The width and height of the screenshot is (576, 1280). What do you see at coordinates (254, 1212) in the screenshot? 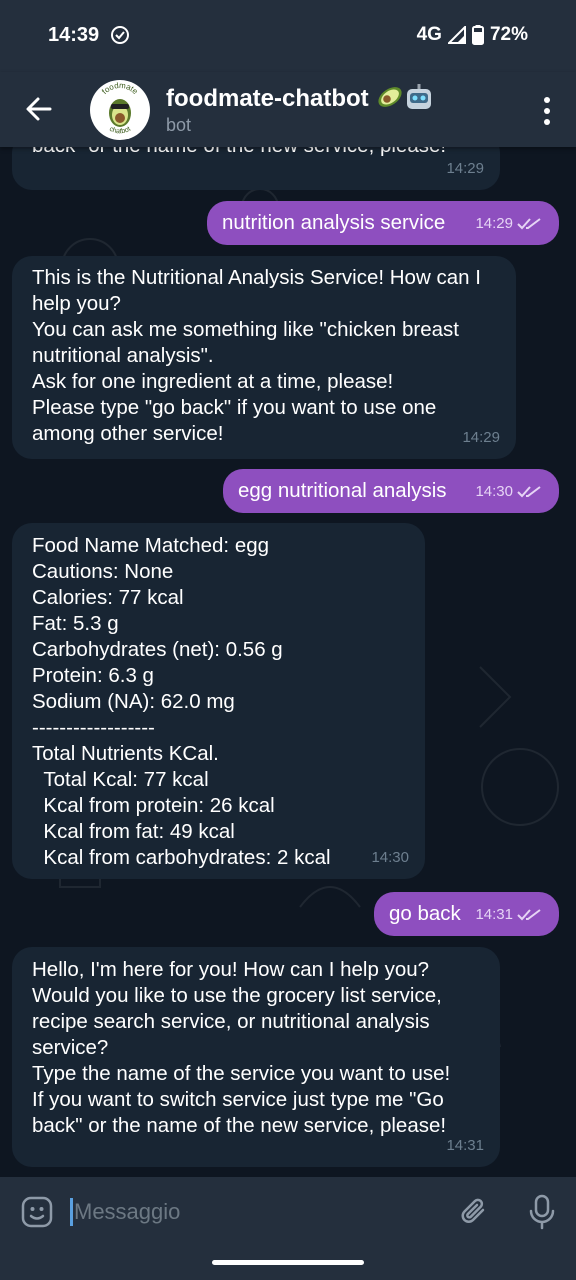
I see `message-input` at bounding box center [254, 1212].